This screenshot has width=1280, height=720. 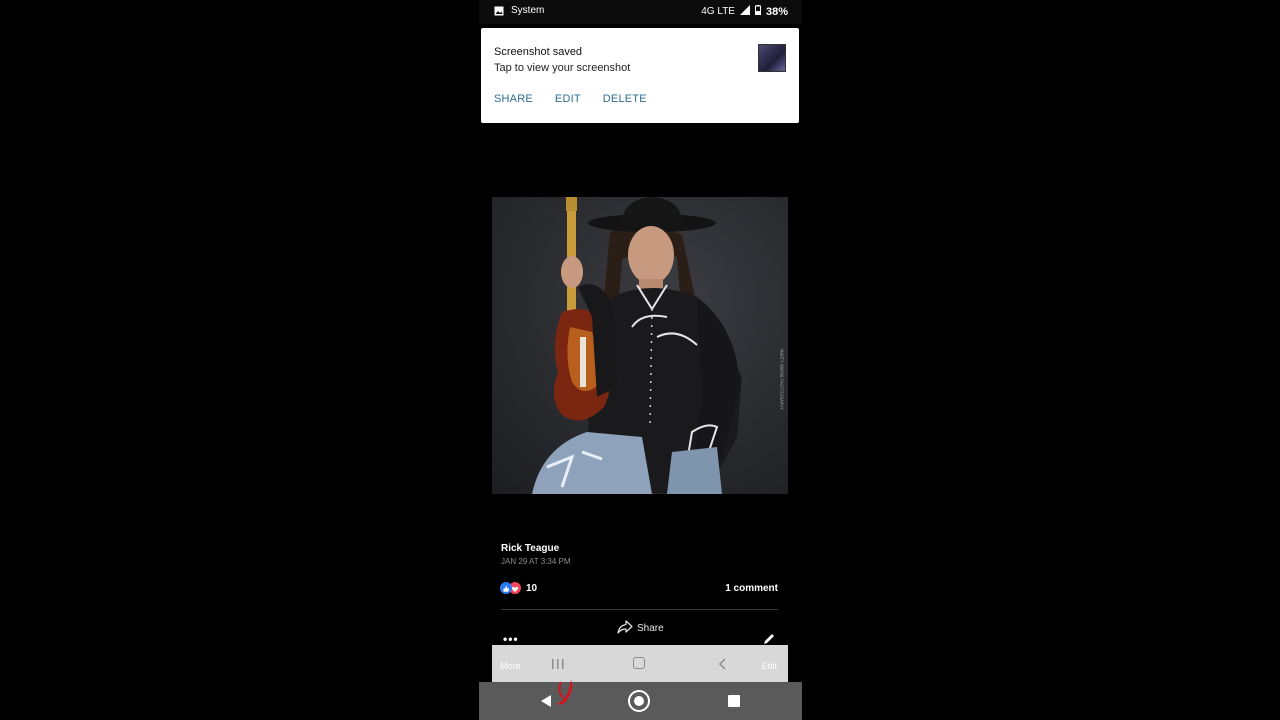 What do you see at coordinates (658, 345) in the screenshot?
I see `photo-illustration: MARTY WAYNE PHOTOGRAPHY` at bounding box center [658, 345].